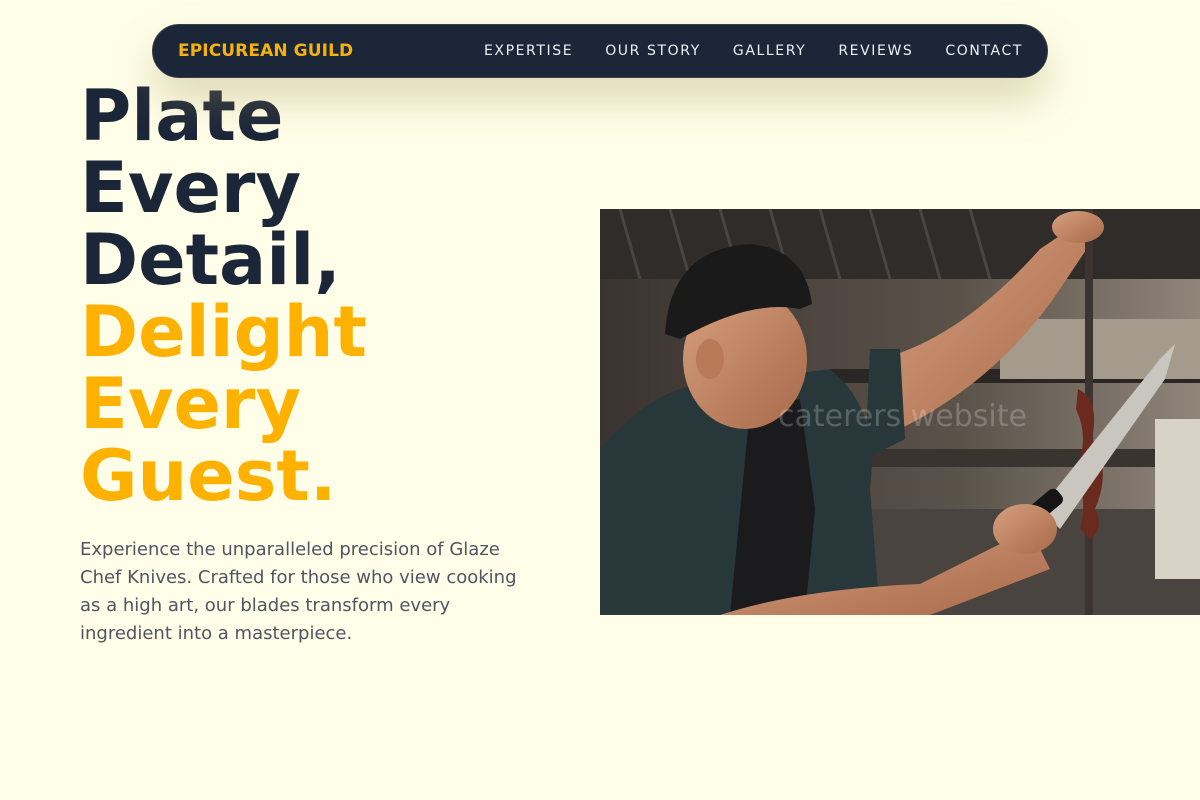 The width and height of the screenshot is (1200, 800). Describe the element at coordinates (191, 404) in the screenshot. I see `hero-accent-line: Every` at that location.